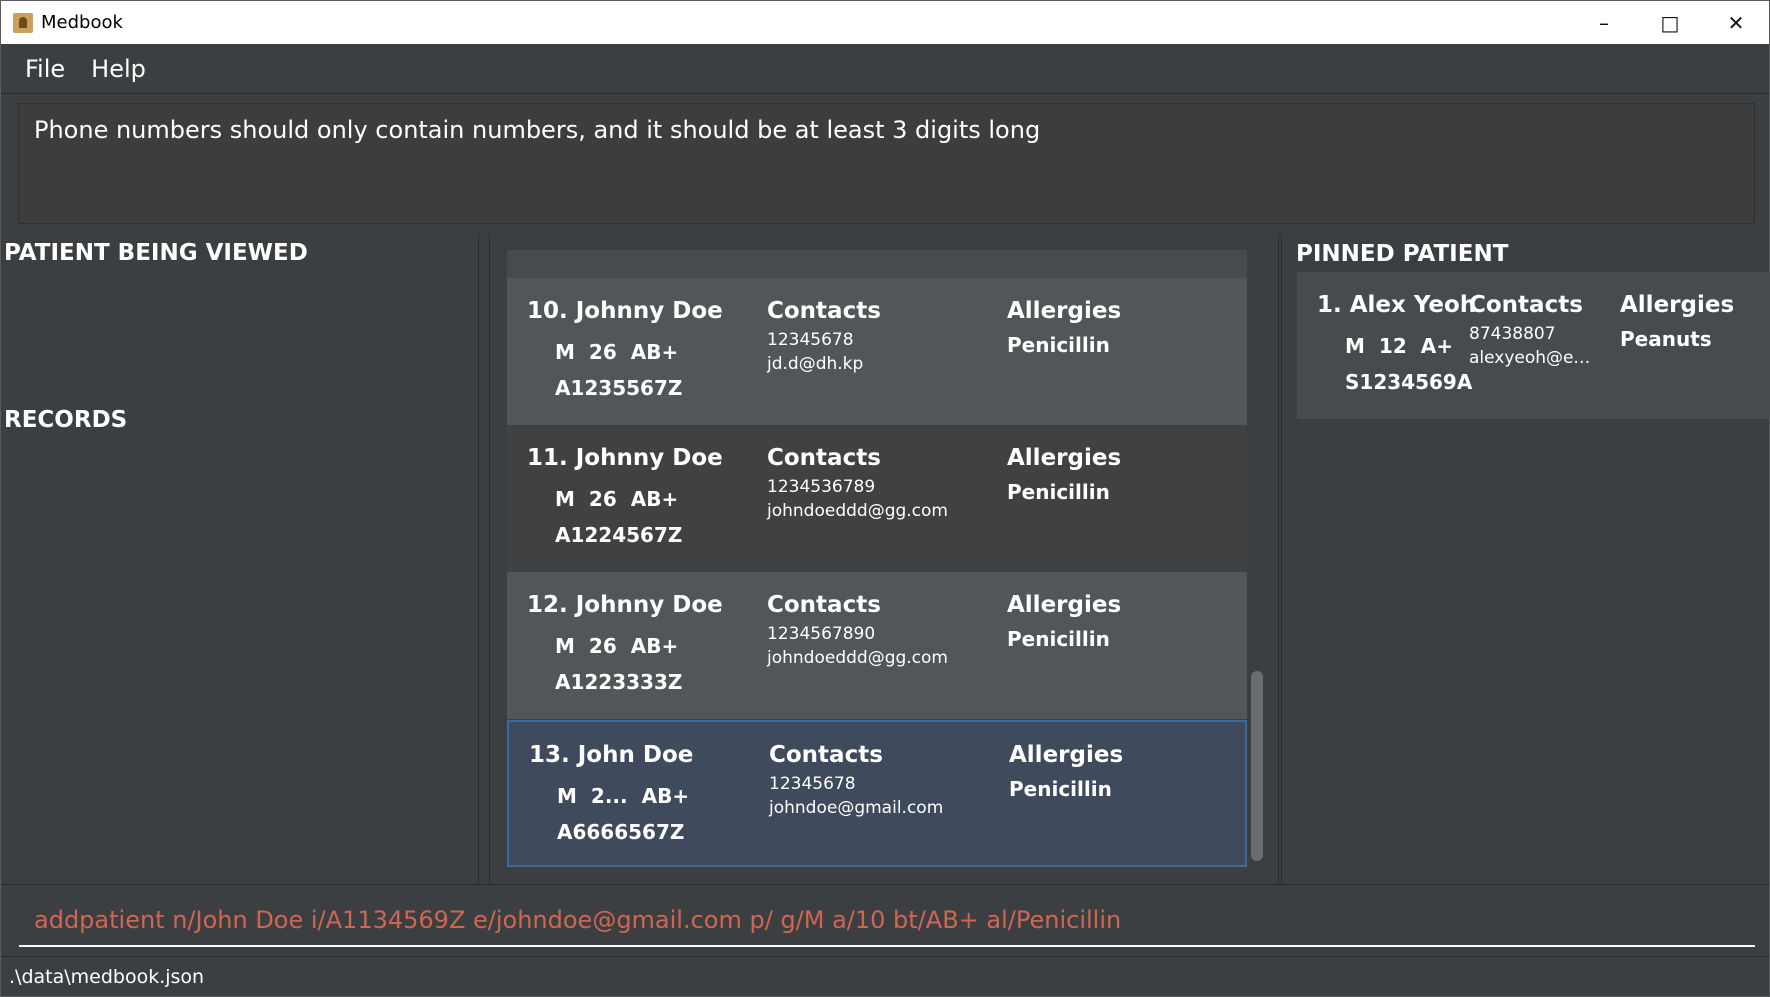  Describe the element at coordinates (1736, 22) in the screenshot. I see `close-icon: ✕` at that location.